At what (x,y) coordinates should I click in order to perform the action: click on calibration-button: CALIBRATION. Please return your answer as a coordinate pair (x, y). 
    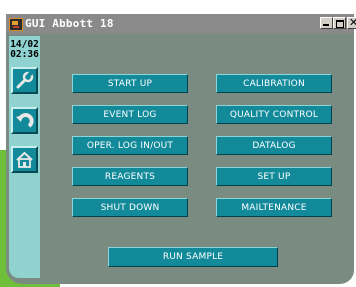
    Looking at the image, I should click on (274, 83).